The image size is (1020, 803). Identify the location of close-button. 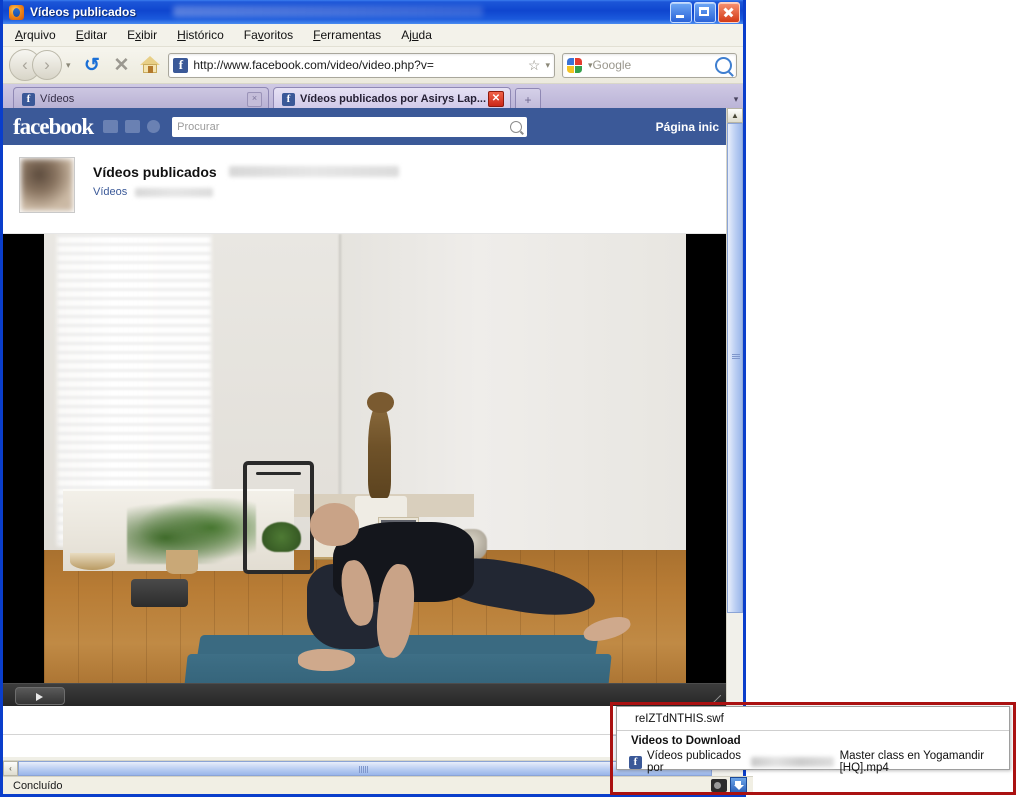
(729, 12).